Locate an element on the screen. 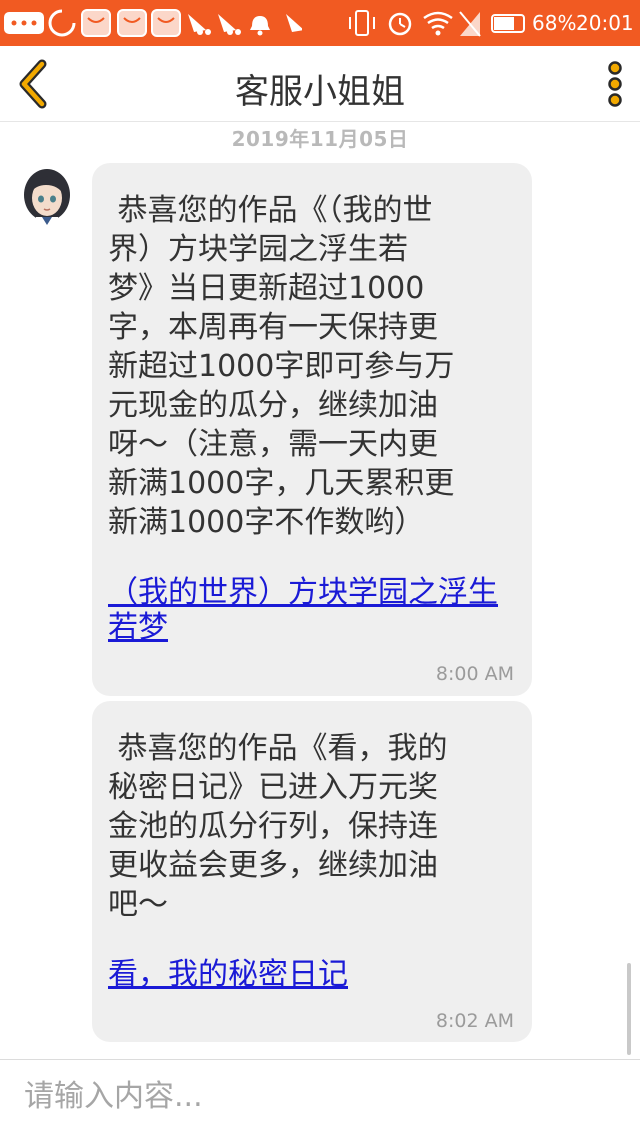 Image resolution: width=640 pixels, height=1138 pixels. more-vertical-icon is located at coordinates (615, 84).